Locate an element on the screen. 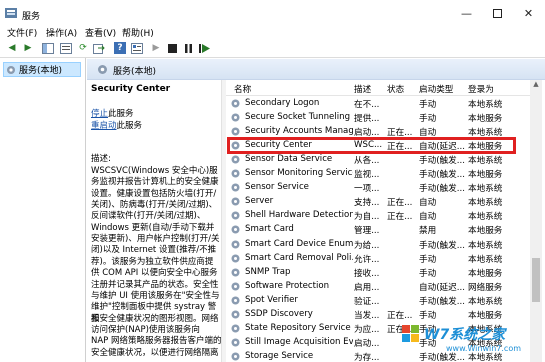 The width and height of the screenshot is (545, 362). cell-logon: 本地服务 is located at coordinates (485, 175).